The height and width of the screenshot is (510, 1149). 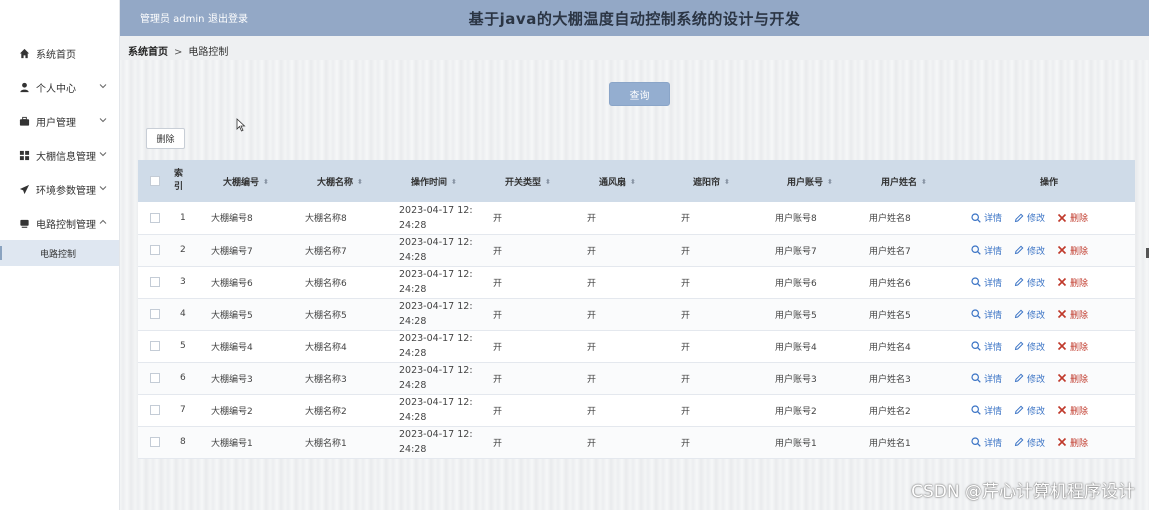 I want to click on sidebar-subitem-circuit-control: 电路控制, so click(x=59, y=253).